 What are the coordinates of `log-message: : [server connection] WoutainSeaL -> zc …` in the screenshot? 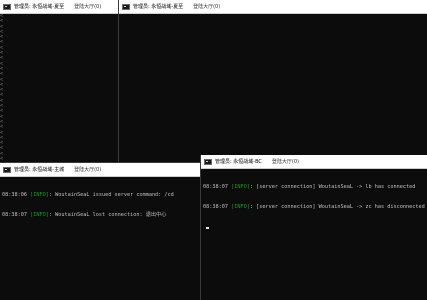 It's located at (337, 206).